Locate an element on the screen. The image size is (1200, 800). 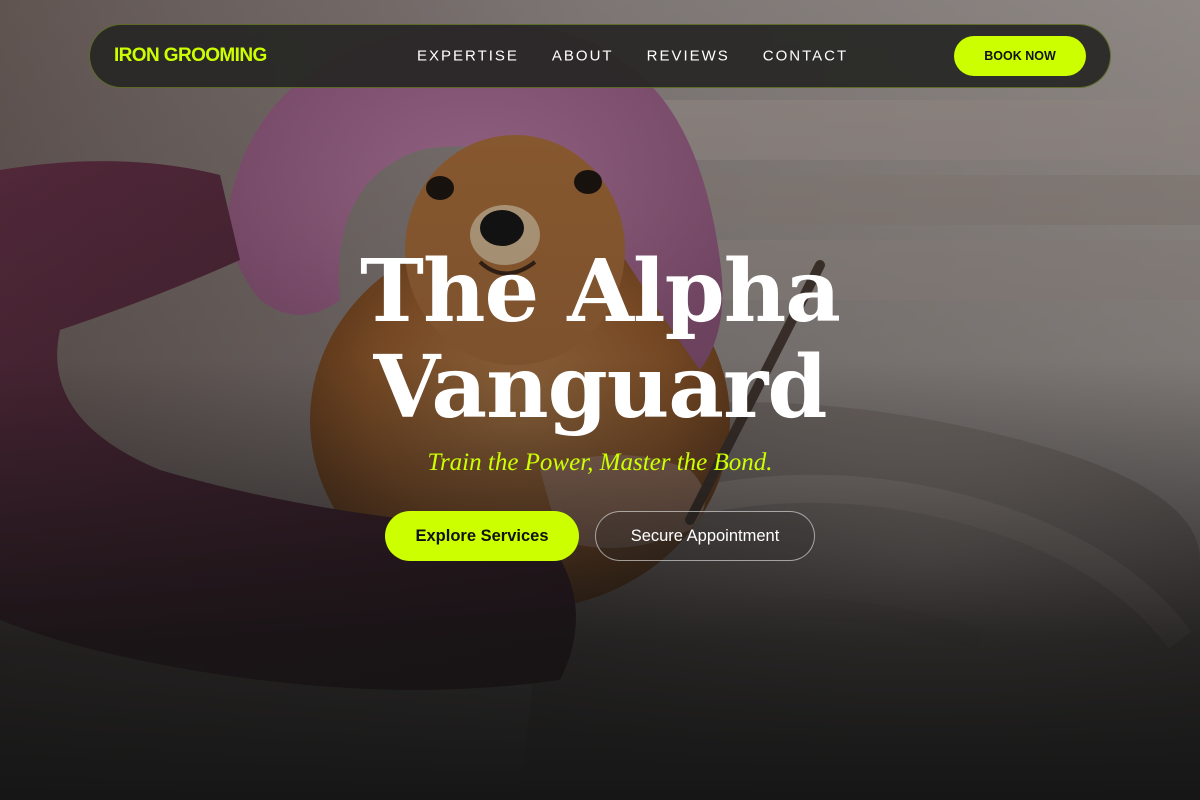
hero-headline-line-2: Vanguard is located at coordinates (600, 387).